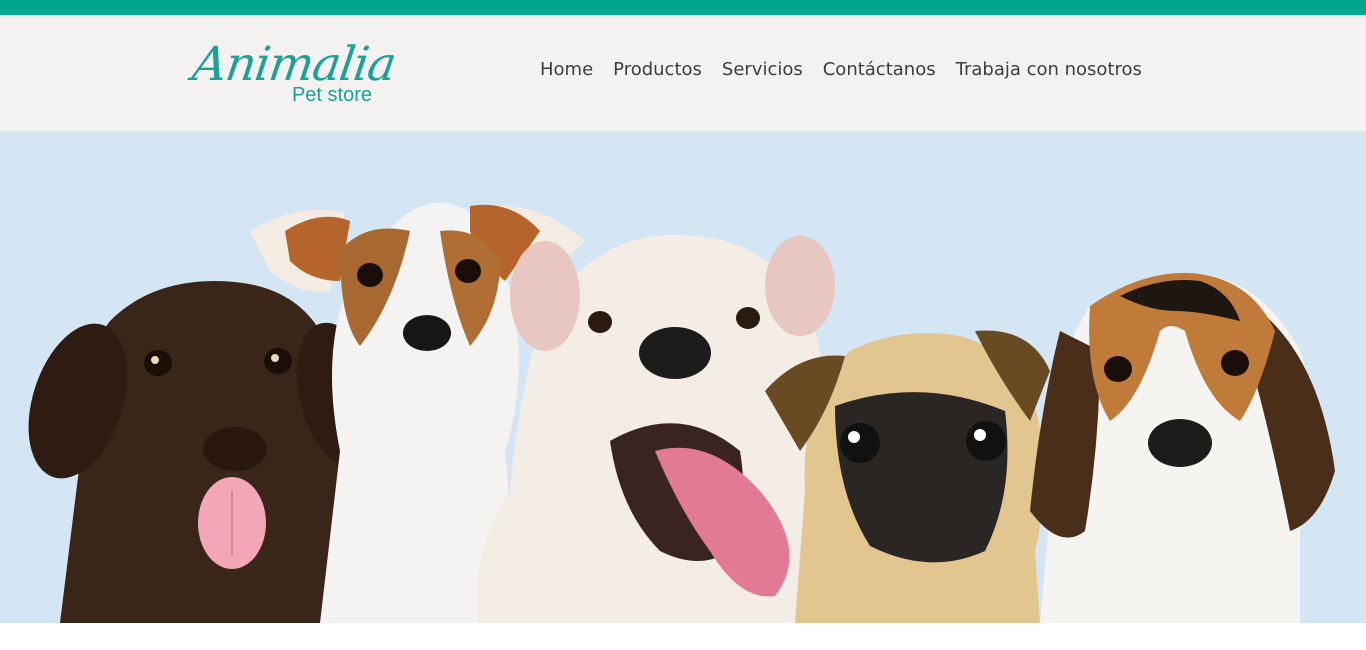  What do you see at coordinates (331, 95) in the screenshot?
I see `brand-subtitle: Pet store` at bounding box center [331, 95].